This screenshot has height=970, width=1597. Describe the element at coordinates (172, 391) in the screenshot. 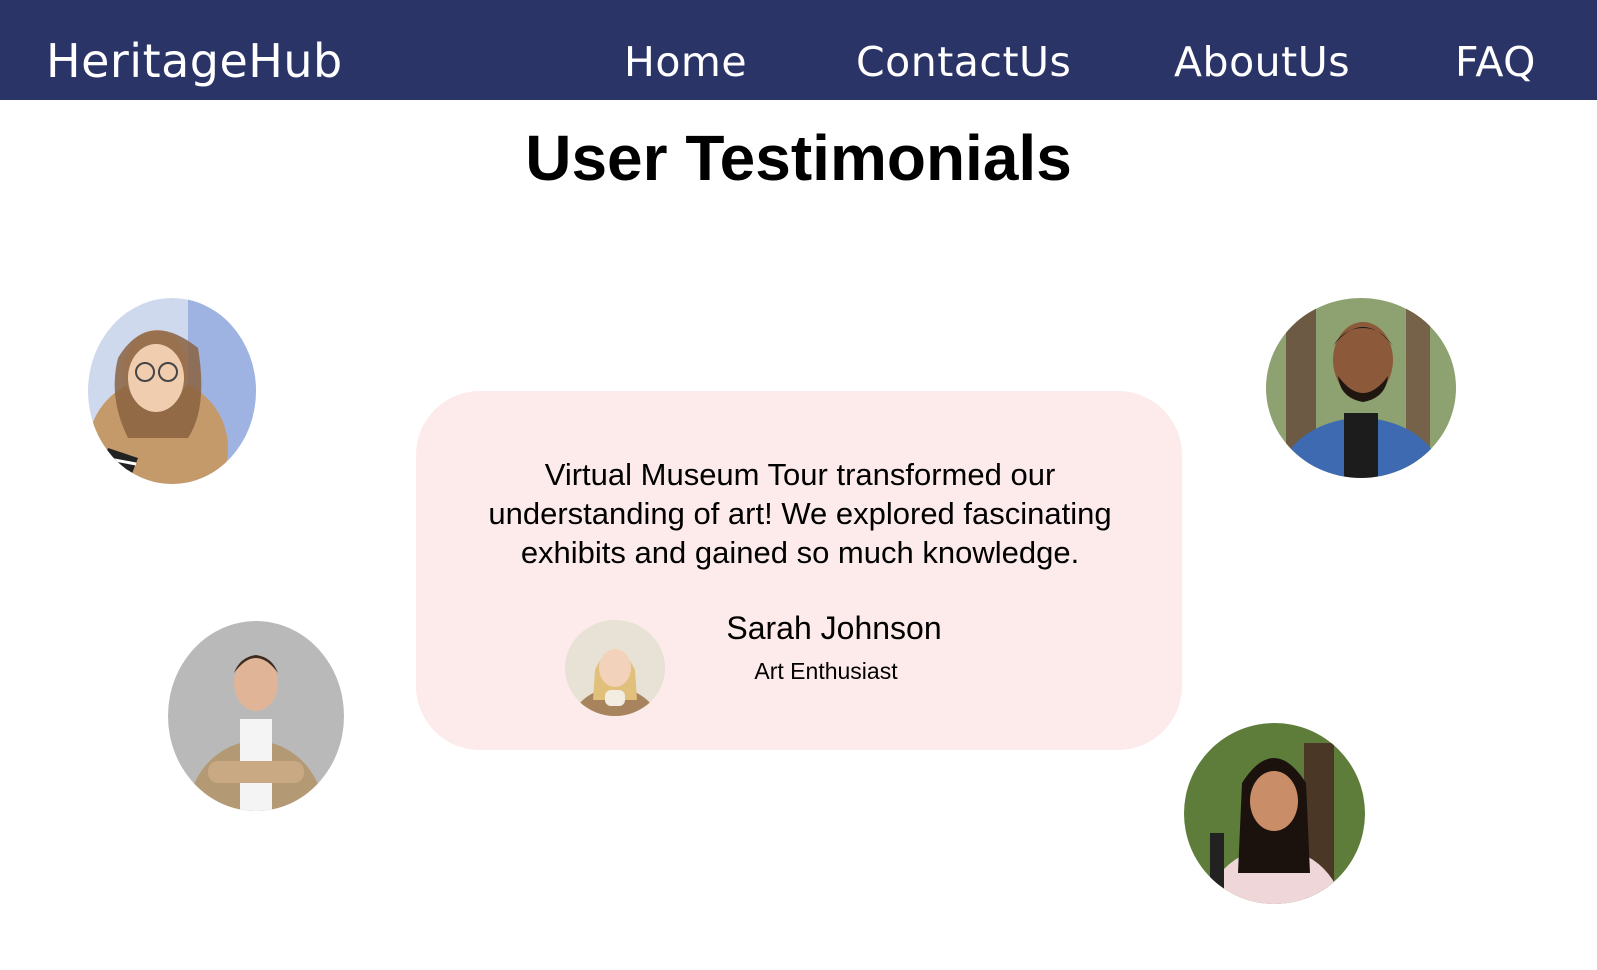

I see `user-avatar-woman-glasses` at that location.